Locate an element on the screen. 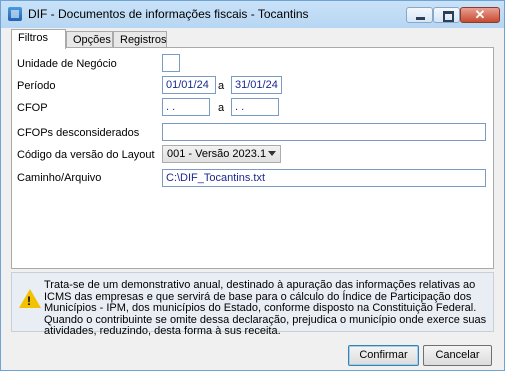 The width and height of the screenshot is (505, 371). minimize-button is located at coordinates (419, 15).